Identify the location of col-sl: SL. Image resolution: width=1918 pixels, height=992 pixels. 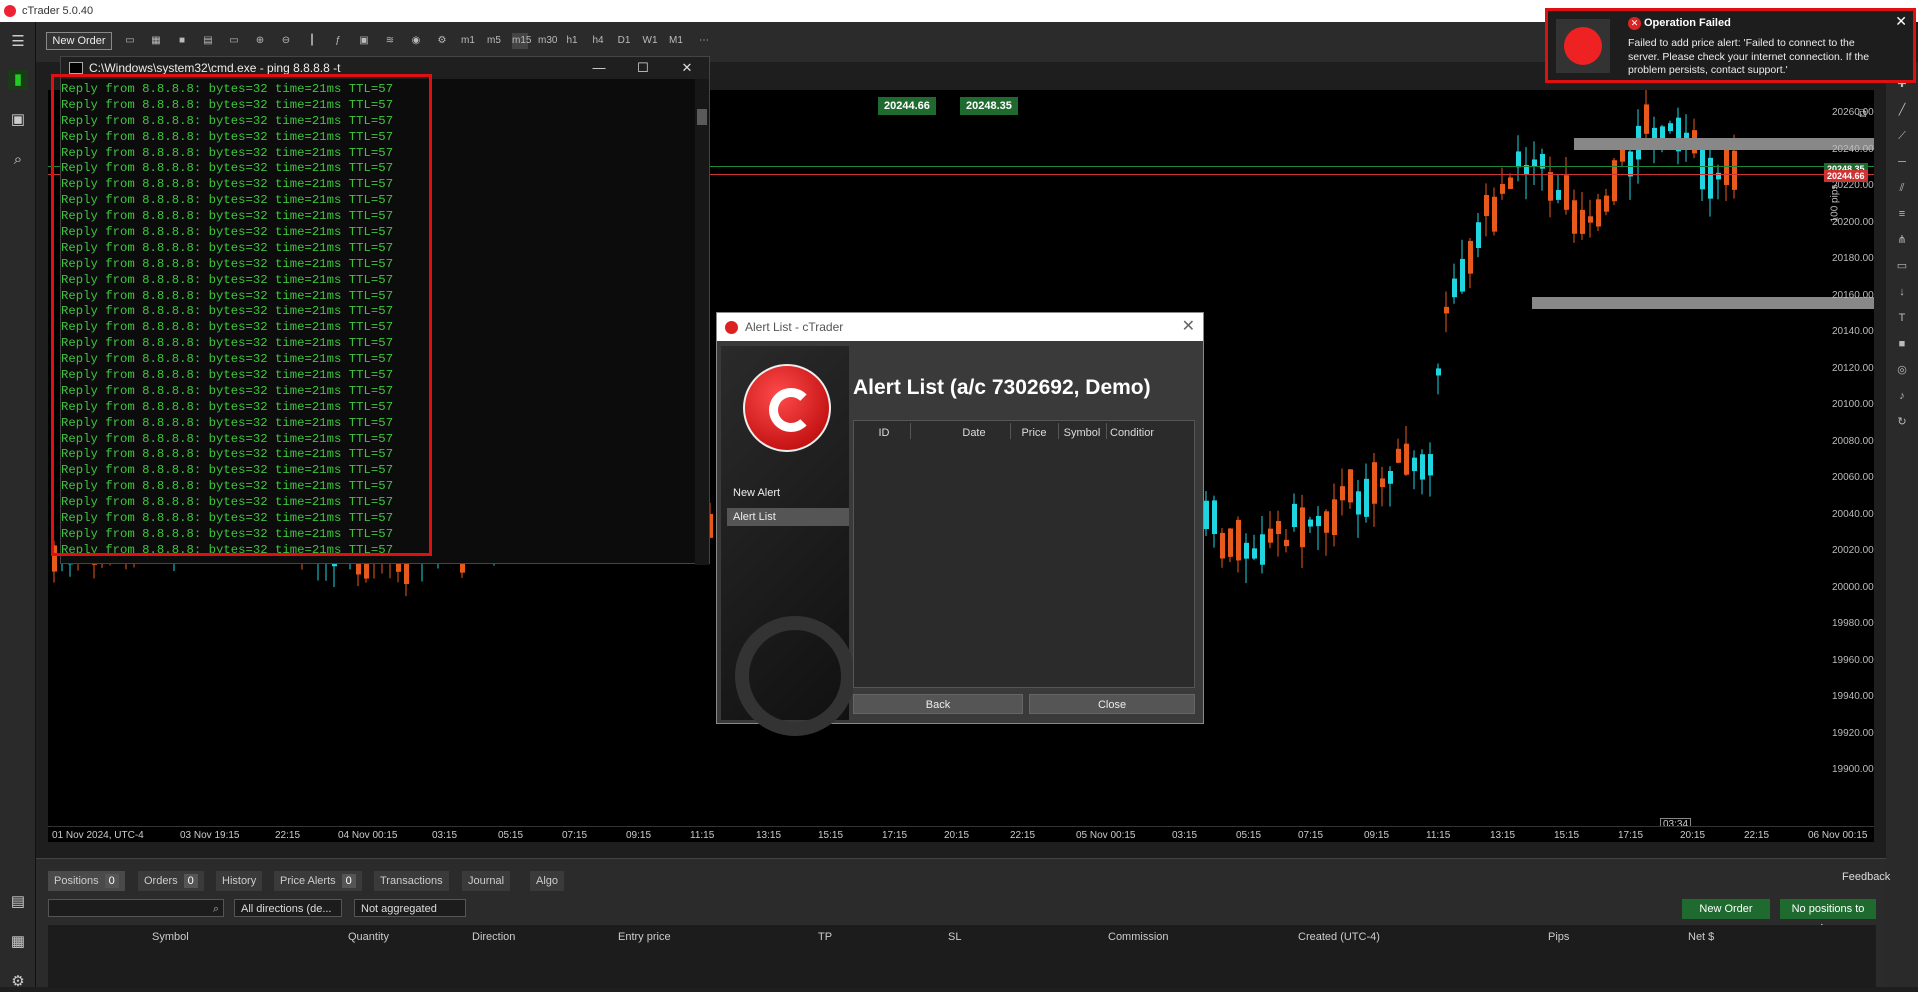
(954, 937).